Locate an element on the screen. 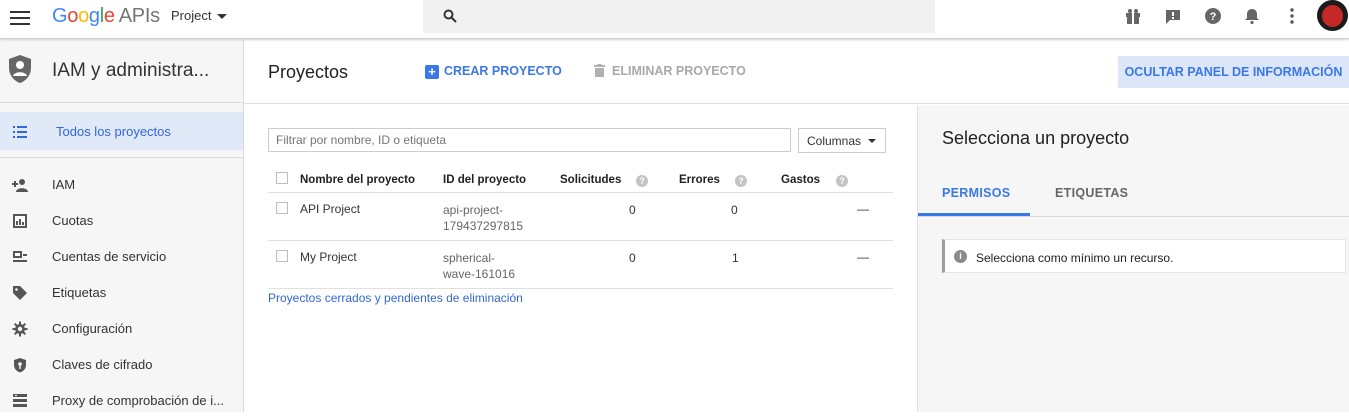 Image resolution: width=1349 pixels, height=419 pixels. top-app-bar: Google APIs Project ? is located at coordinates (674, 19).